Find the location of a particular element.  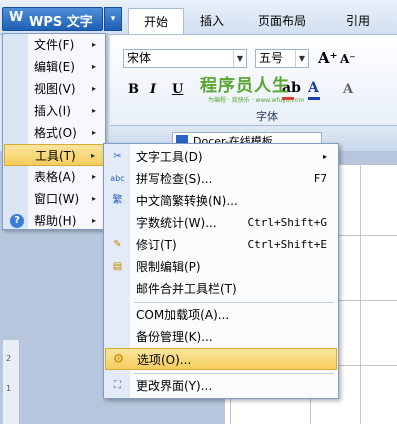

menu-item-label: 表格(A) is located at coordinates (55, 177).